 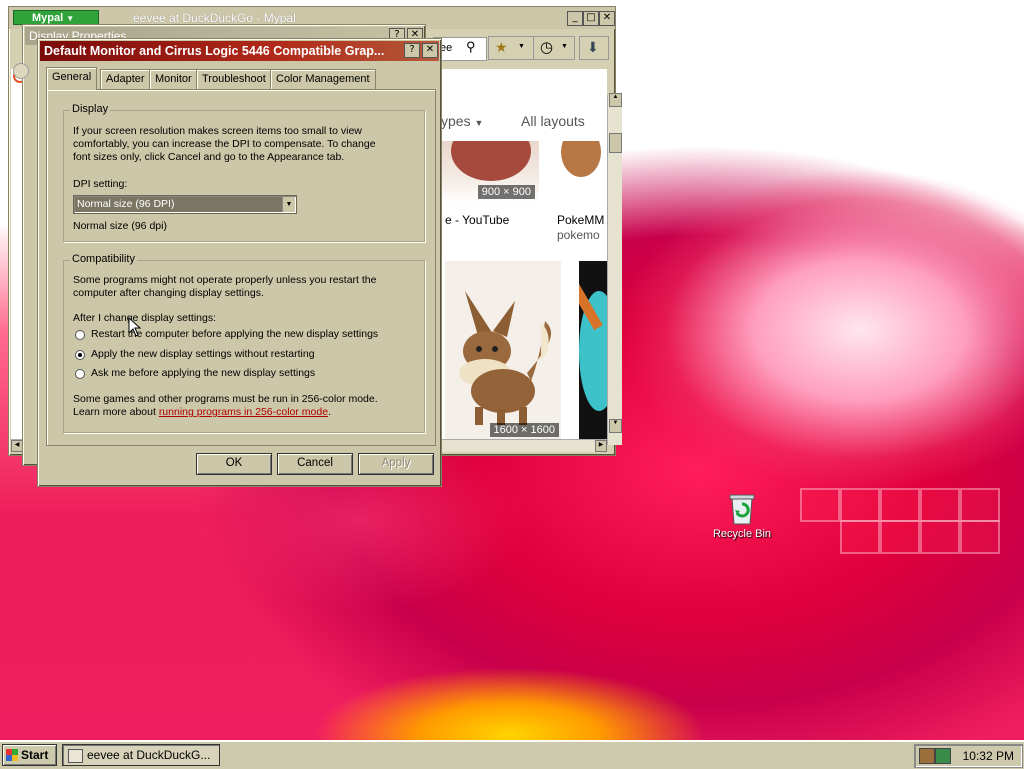 What do you see at coordinates (485, 172) in the screenshot?
I see `image-result-thumbnail: 900 × 900` at bounding box center [485, 172].